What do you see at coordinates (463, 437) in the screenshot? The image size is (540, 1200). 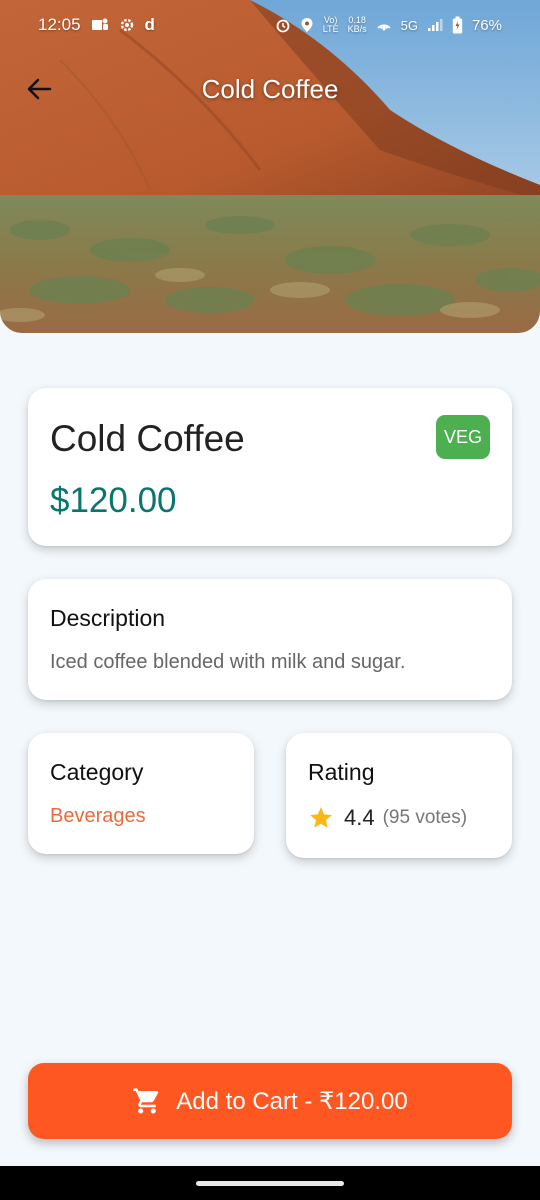 I see `veg-badge: VEG` at bounding box center [463, 437].